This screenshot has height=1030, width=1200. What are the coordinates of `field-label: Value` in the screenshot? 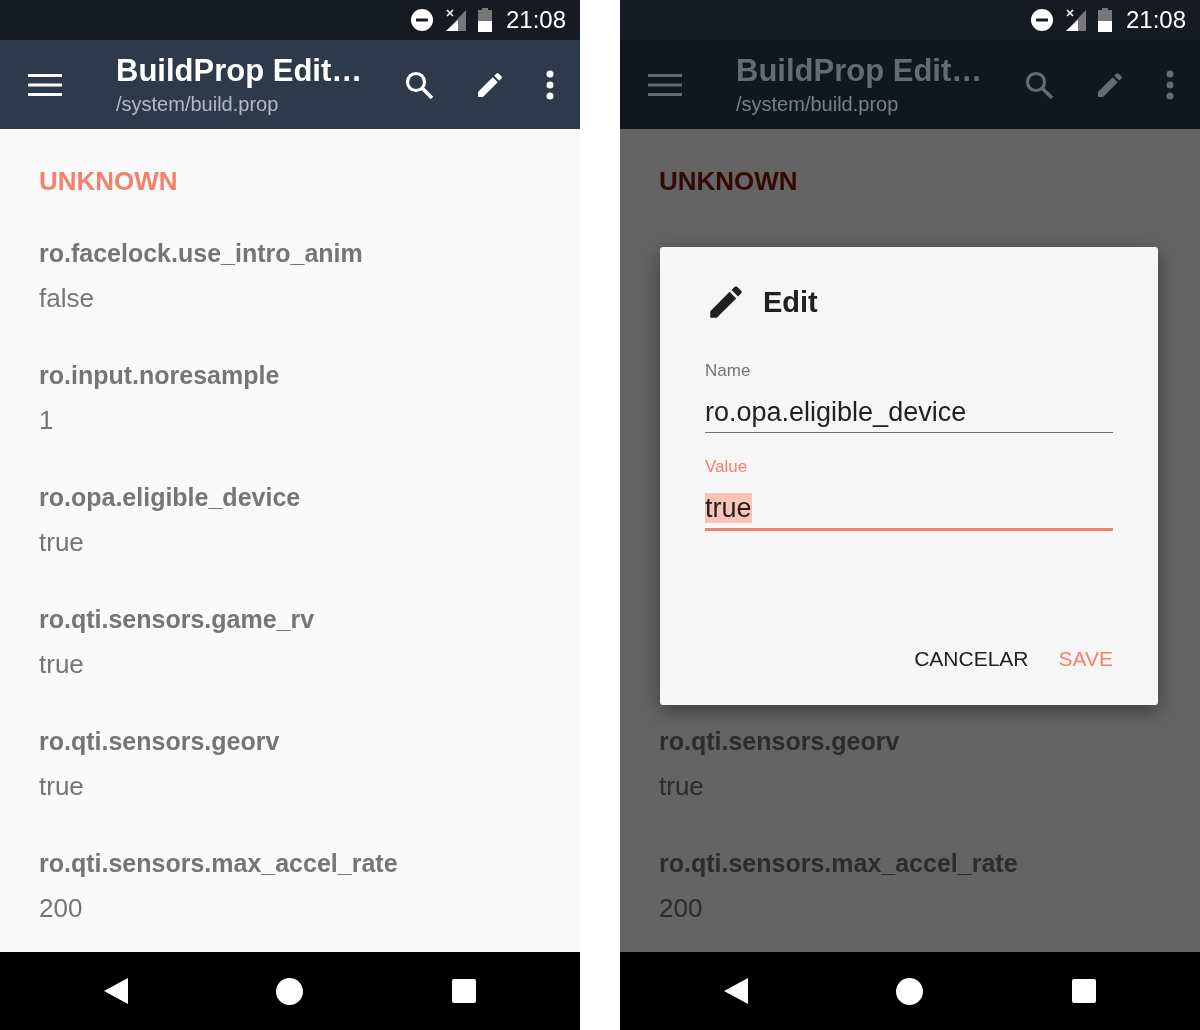 It's located at (726, 467).